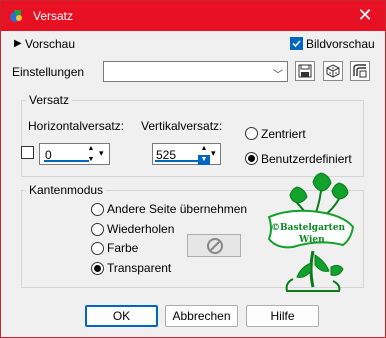 The height and width of the screenshot is (338, 386). What do you see at coordinates (97, 209) in the screenshot?
I see `andere-seite-radio` at bounding box center [97, 209].